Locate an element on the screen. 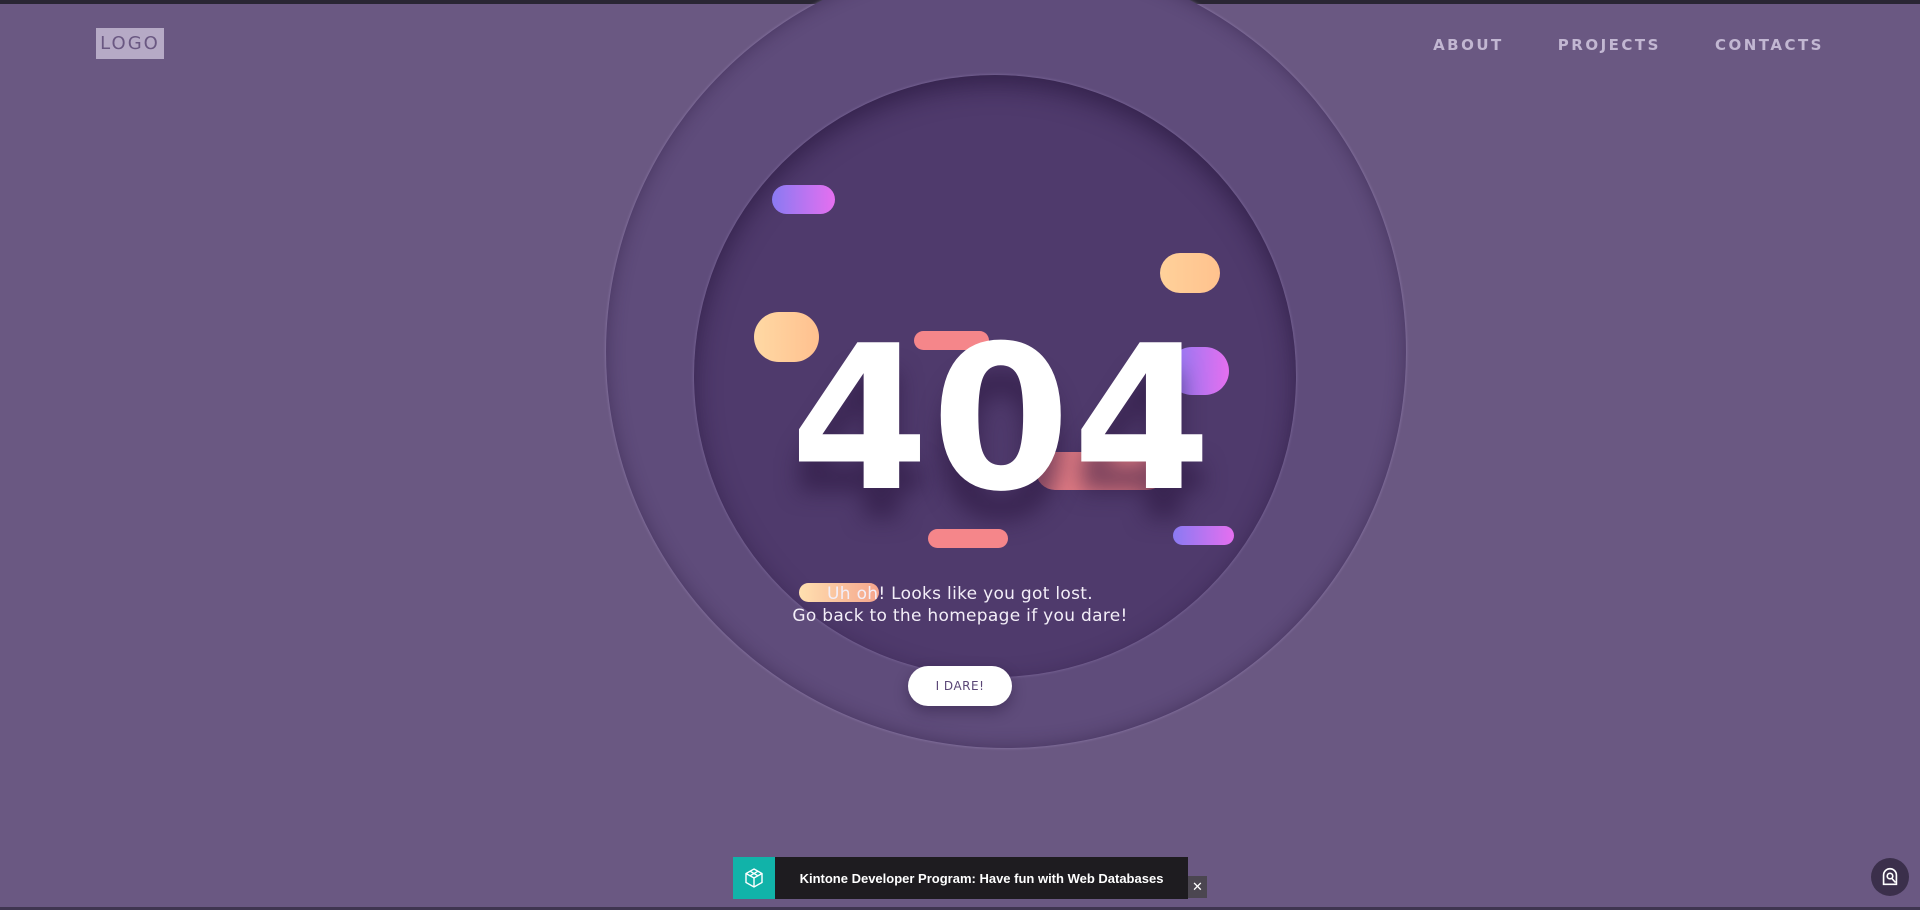  nav-about: ABOUT is located at coordinates (1468, 45).